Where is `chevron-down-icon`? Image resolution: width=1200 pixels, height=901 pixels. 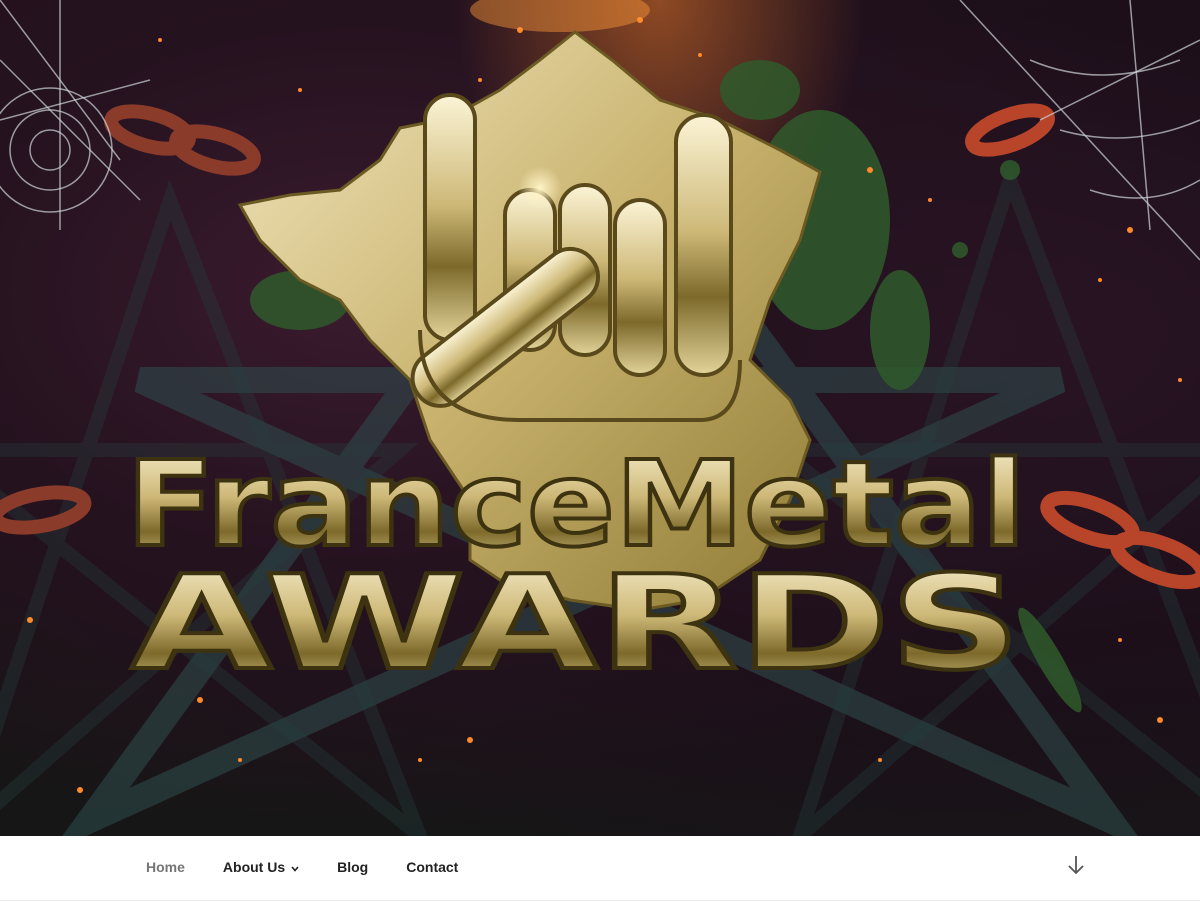
chevron-down-icon is located at coordinates (295, 867).